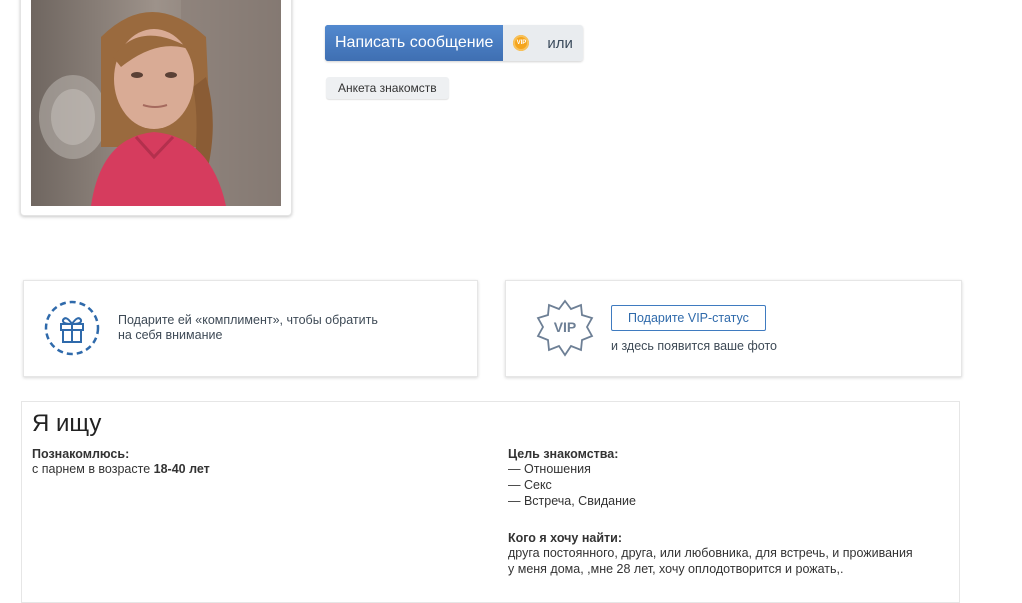  Describe the element at coordinates (560, 43) in the screenshot. I see `or-label: или` at that location.